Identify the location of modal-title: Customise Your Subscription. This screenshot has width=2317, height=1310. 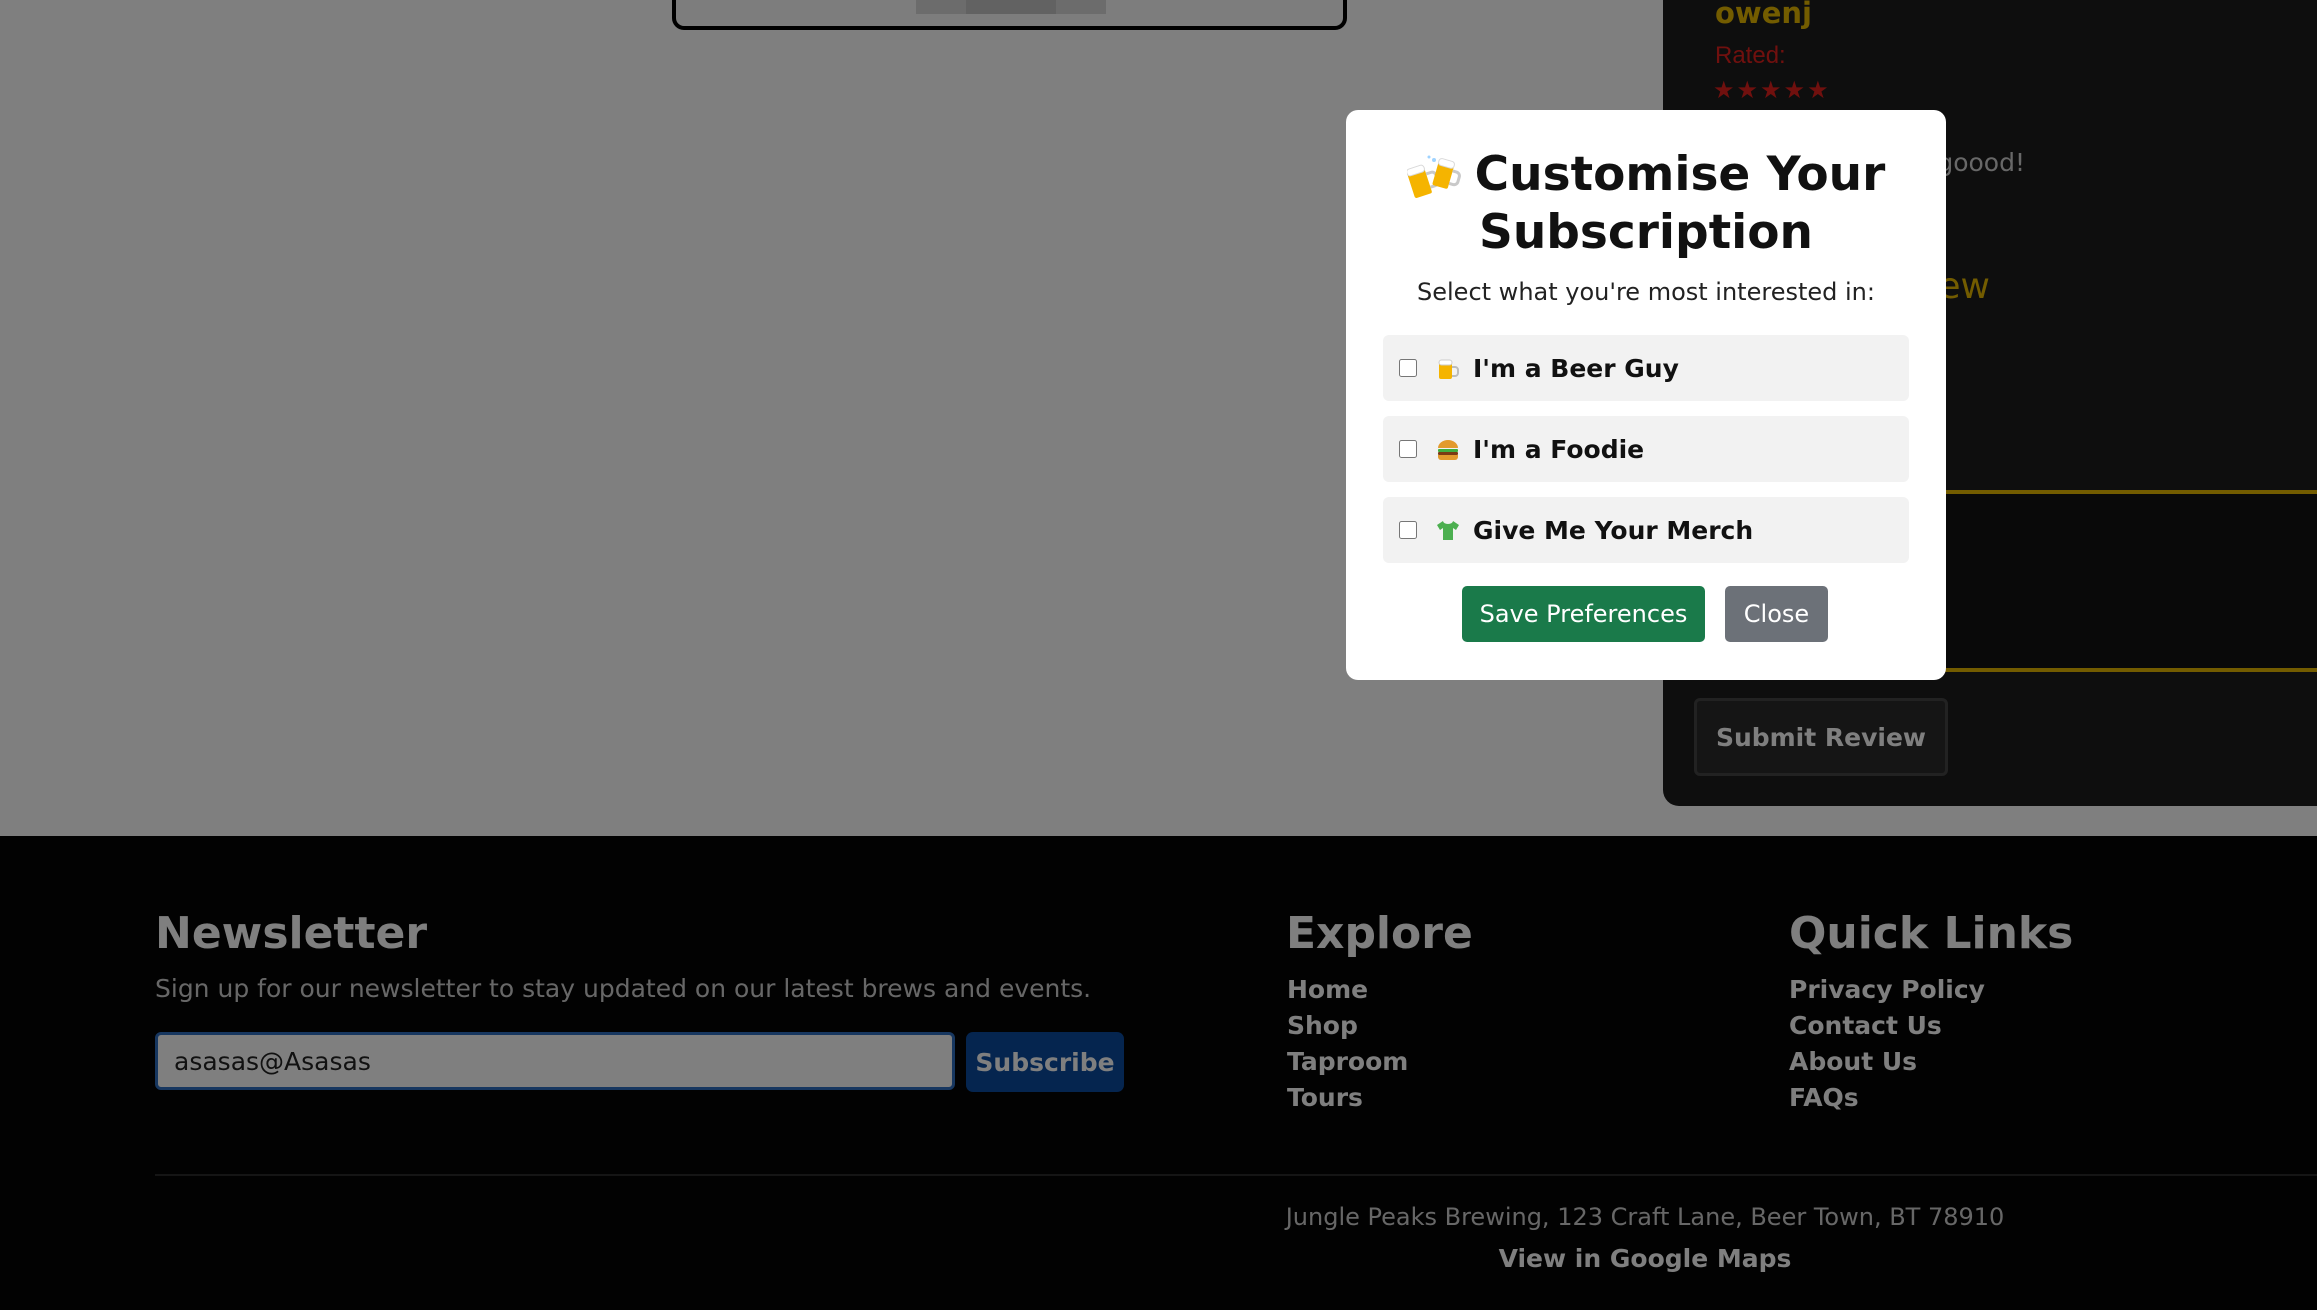
(1680, 203).